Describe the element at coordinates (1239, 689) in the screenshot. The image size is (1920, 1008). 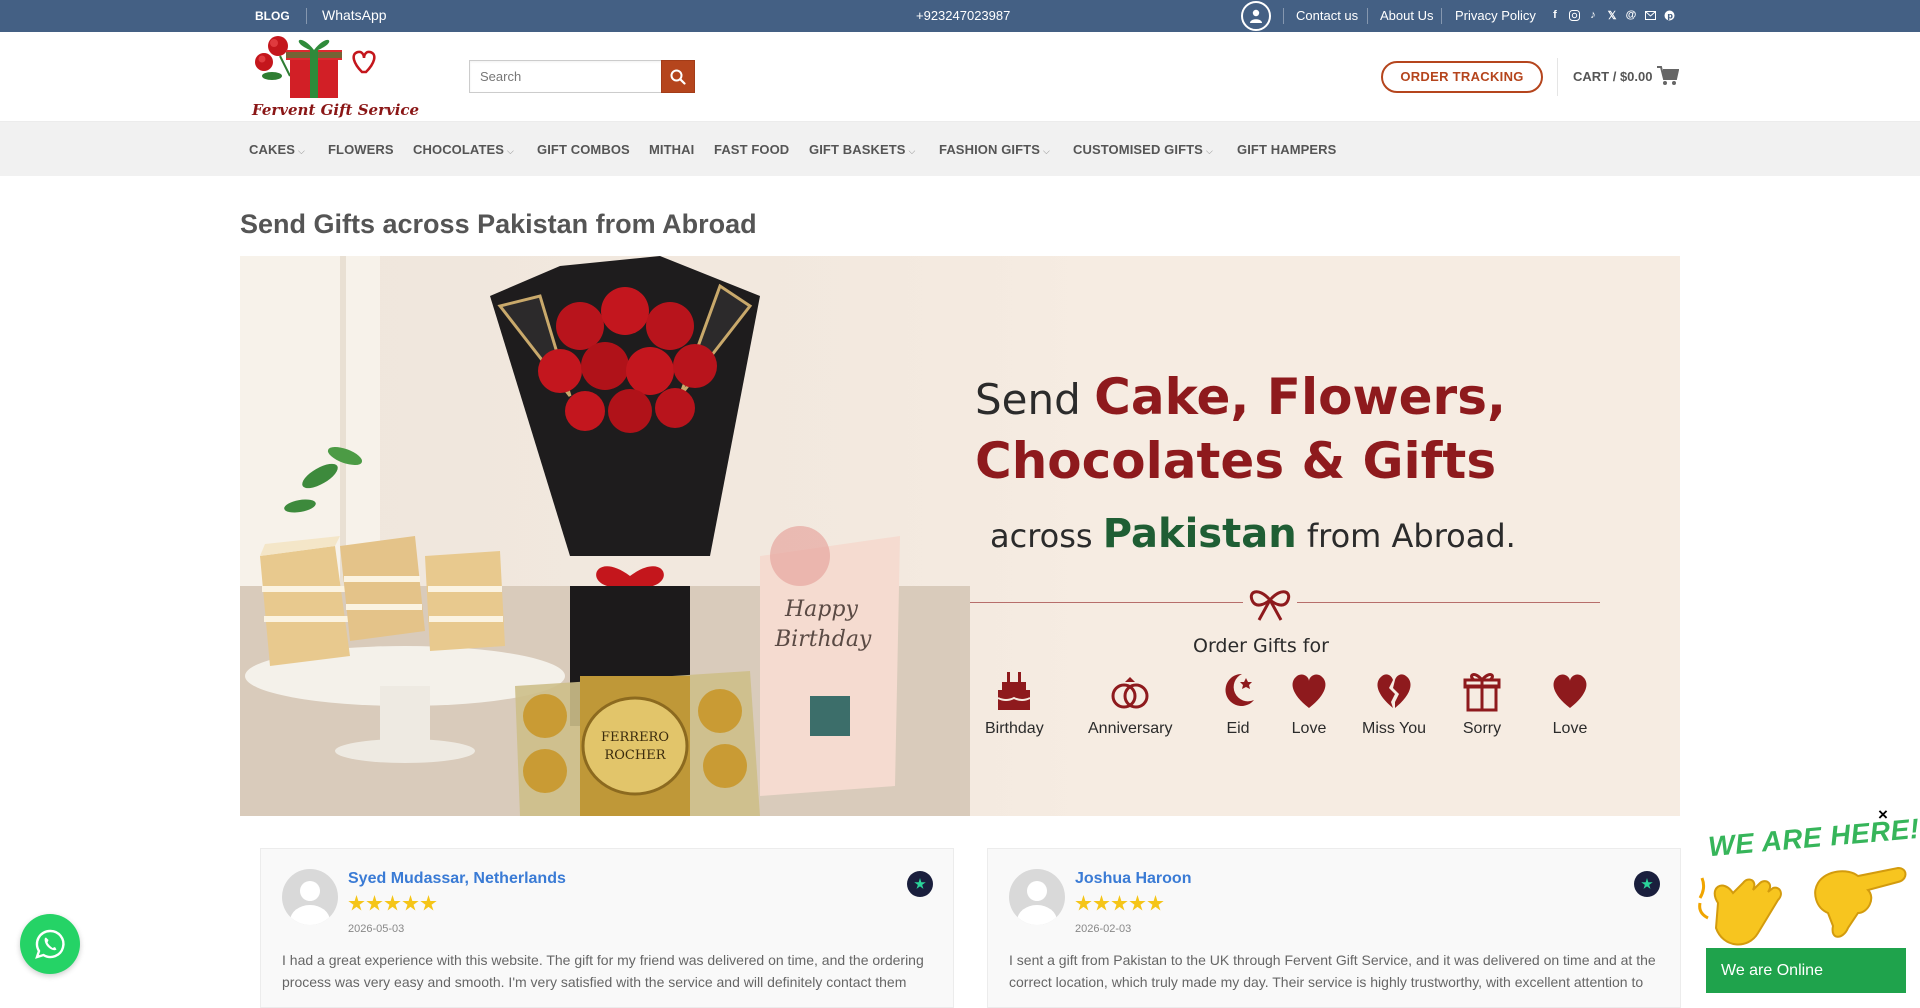
I see `crescent-icon` at that location.